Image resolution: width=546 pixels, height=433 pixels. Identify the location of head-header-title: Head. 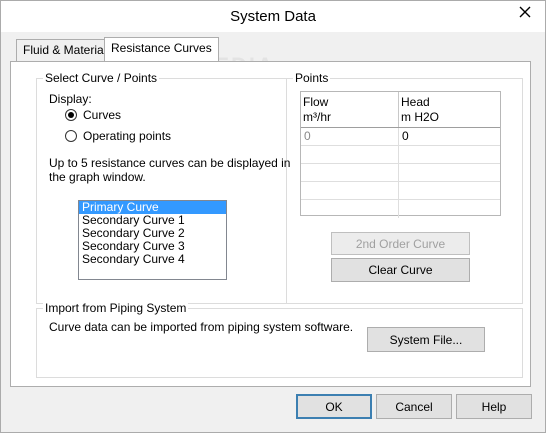
(415, 102).